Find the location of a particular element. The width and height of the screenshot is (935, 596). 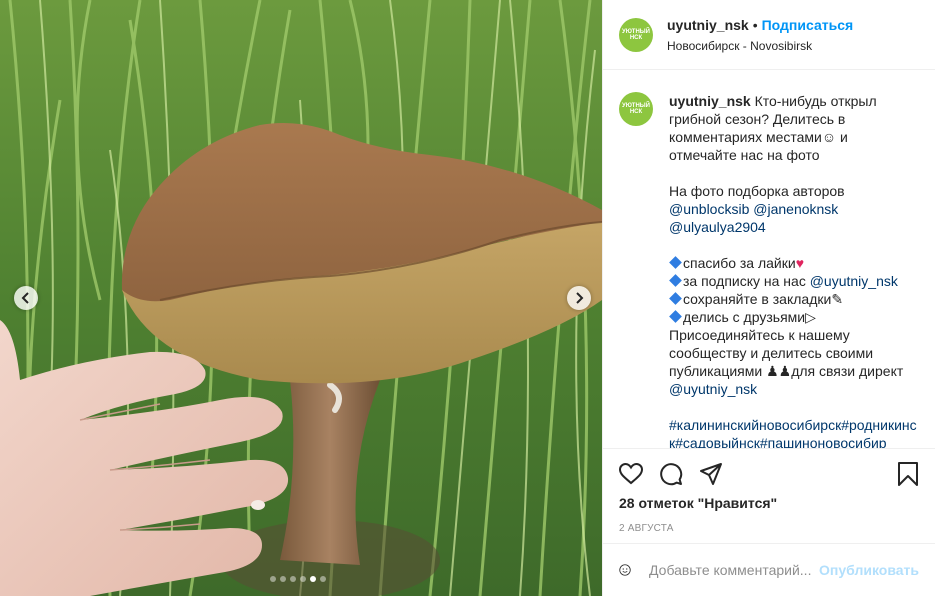

caption-username: uyutniy_nsk is located at coordinates (710, 101).